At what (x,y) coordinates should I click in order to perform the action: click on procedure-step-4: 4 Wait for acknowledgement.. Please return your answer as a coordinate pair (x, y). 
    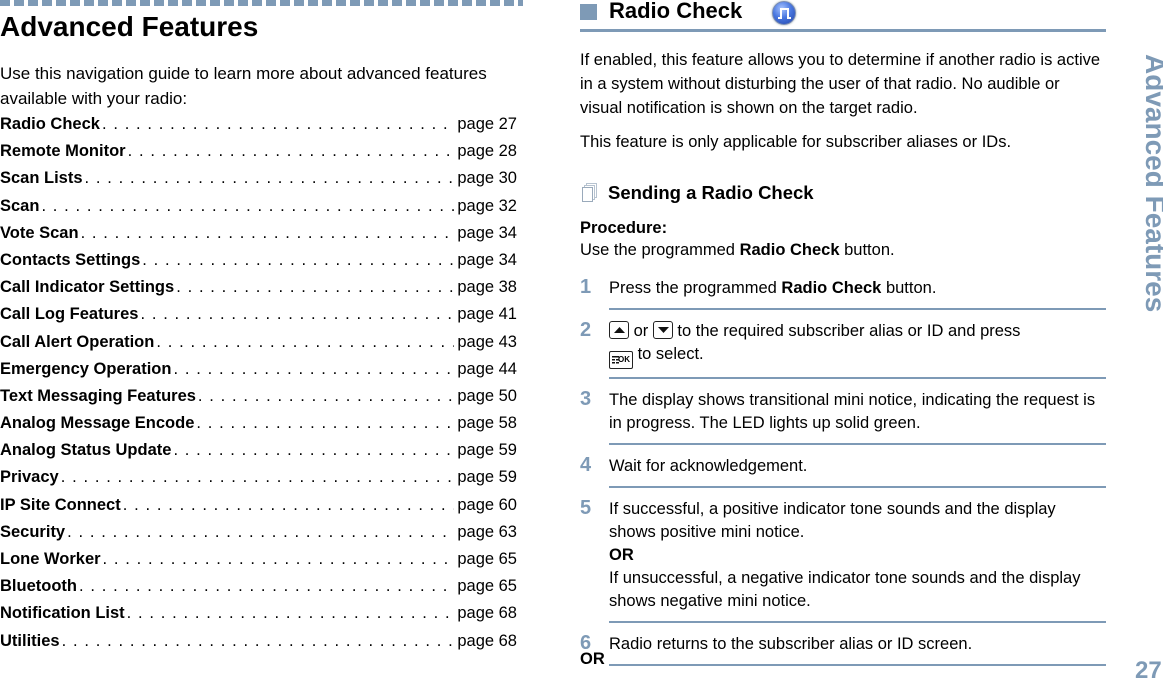
    Looking at the image, I should click on (843, 470).